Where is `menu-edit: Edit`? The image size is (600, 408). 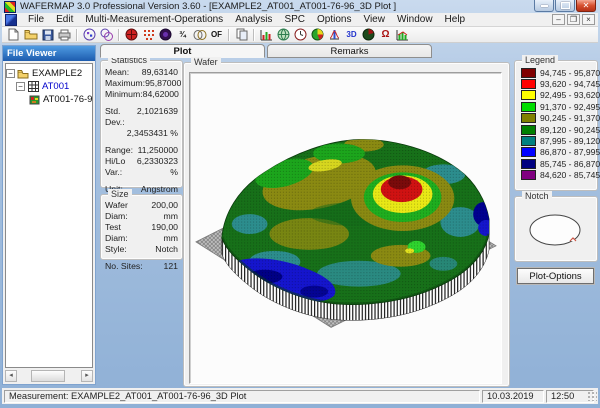 menu-edit: Edit is located at coordinates (64, 19).